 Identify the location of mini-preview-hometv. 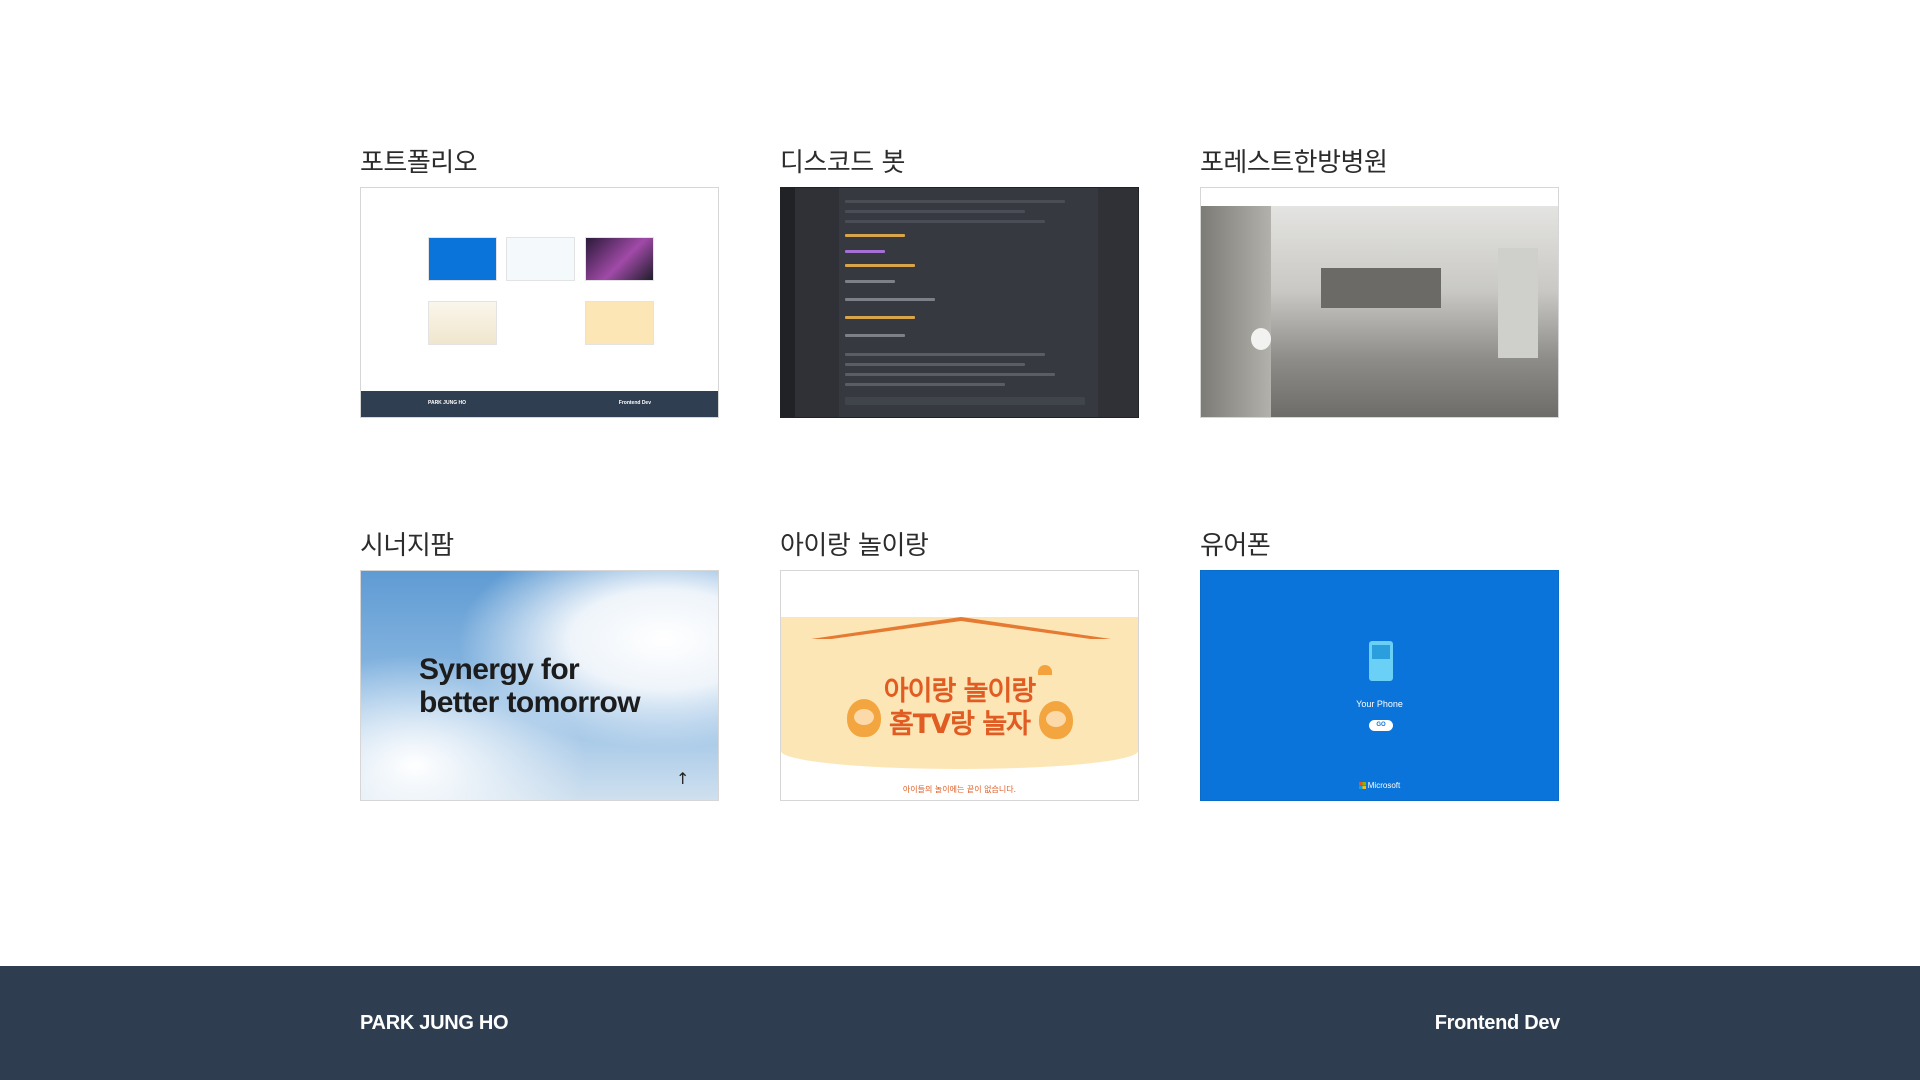
(619, 323).